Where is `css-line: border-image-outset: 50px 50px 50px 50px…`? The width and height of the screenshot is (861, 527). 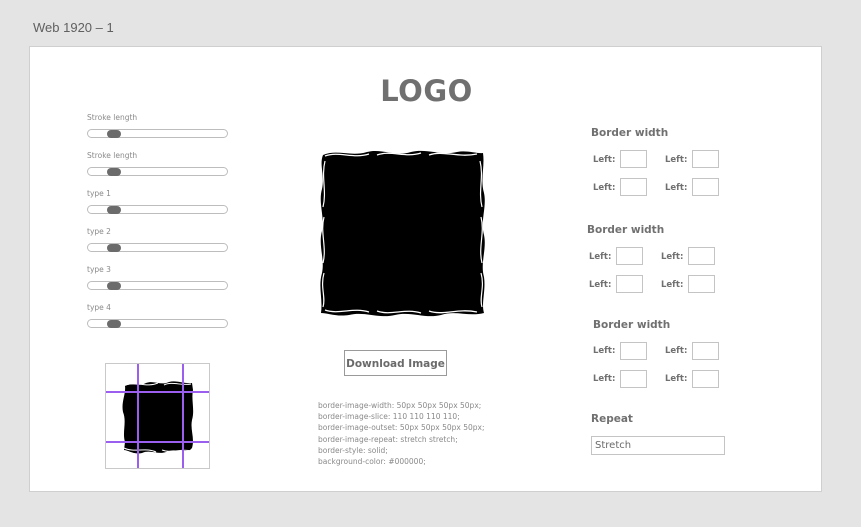 css-line: border-image-outset: 50px 50px 50px 50px… is located at coordinates (401, 428).